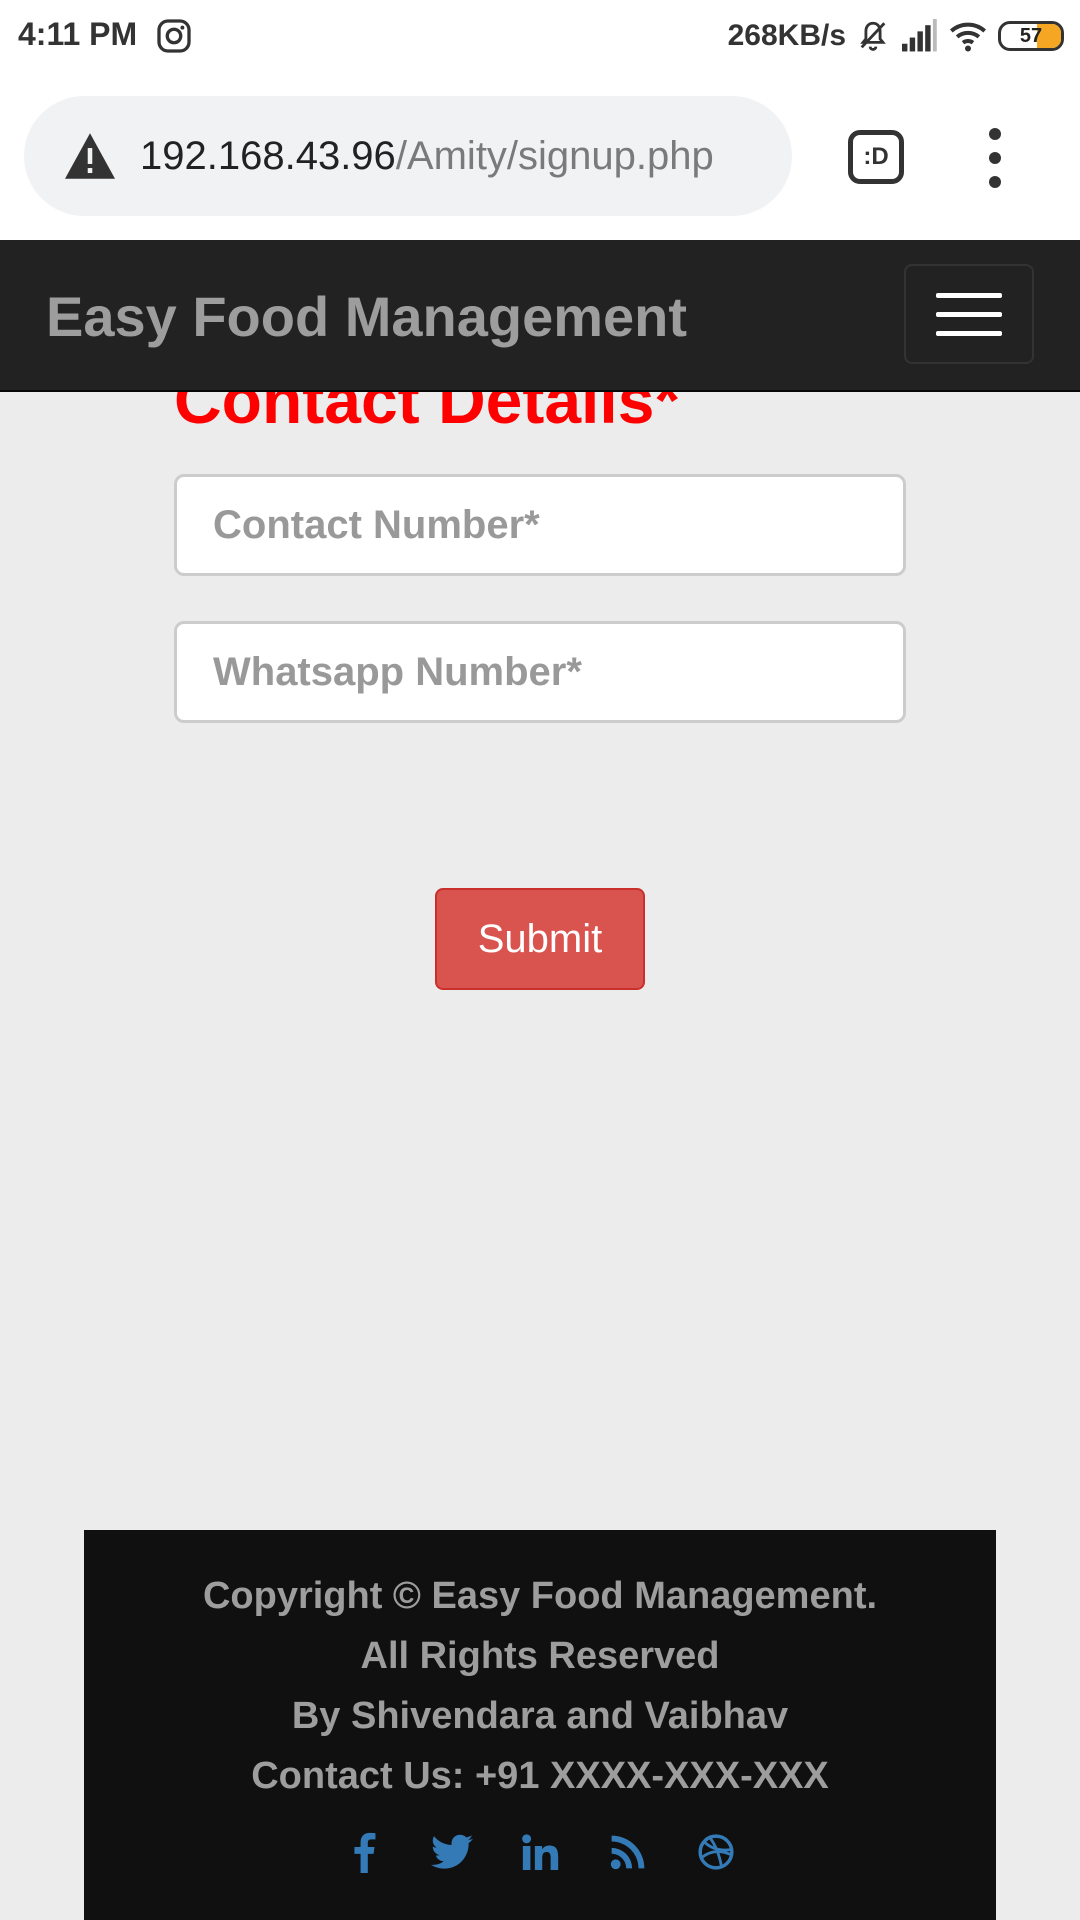  What do you see at coordinates (366, 316) in the screenshot?
I see `brand-link: Easy Food Management` at bounding box center [366, 316].